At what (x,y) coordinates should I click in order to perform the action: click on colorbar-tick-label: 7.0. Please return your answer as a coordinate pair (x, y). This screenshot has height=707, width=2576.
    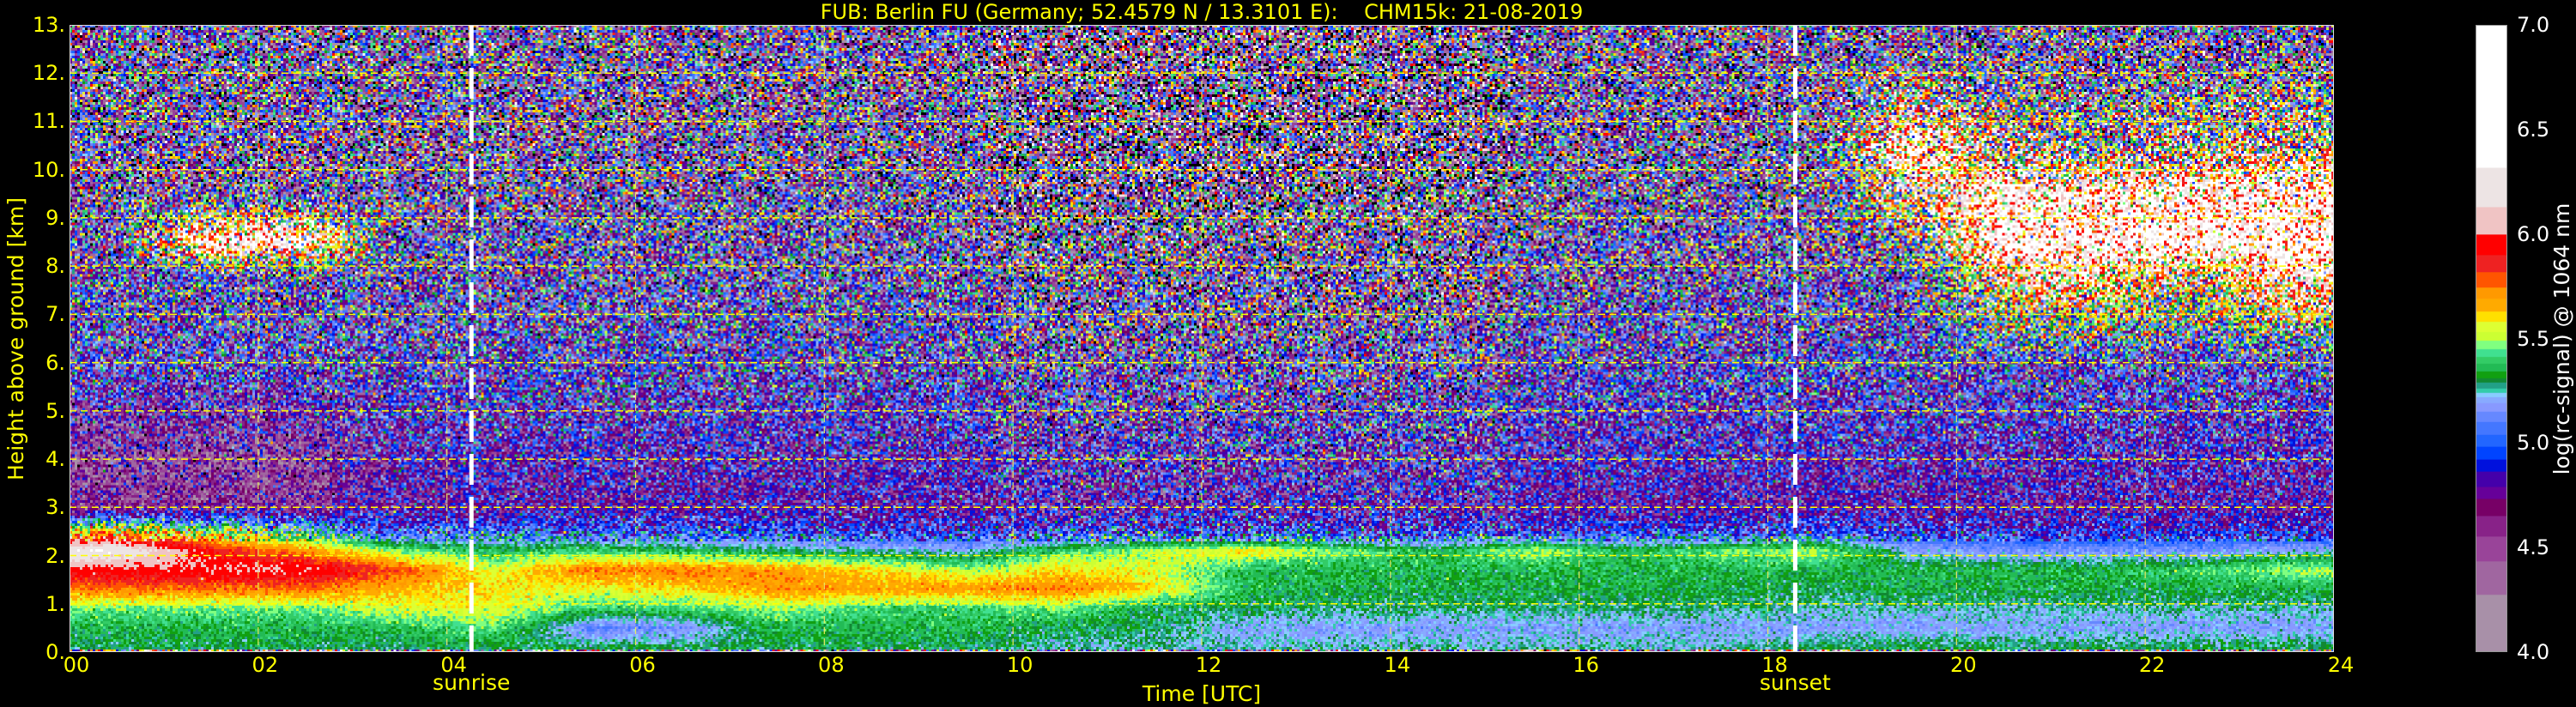
    Looking at the image, I should click on (2533, 25).